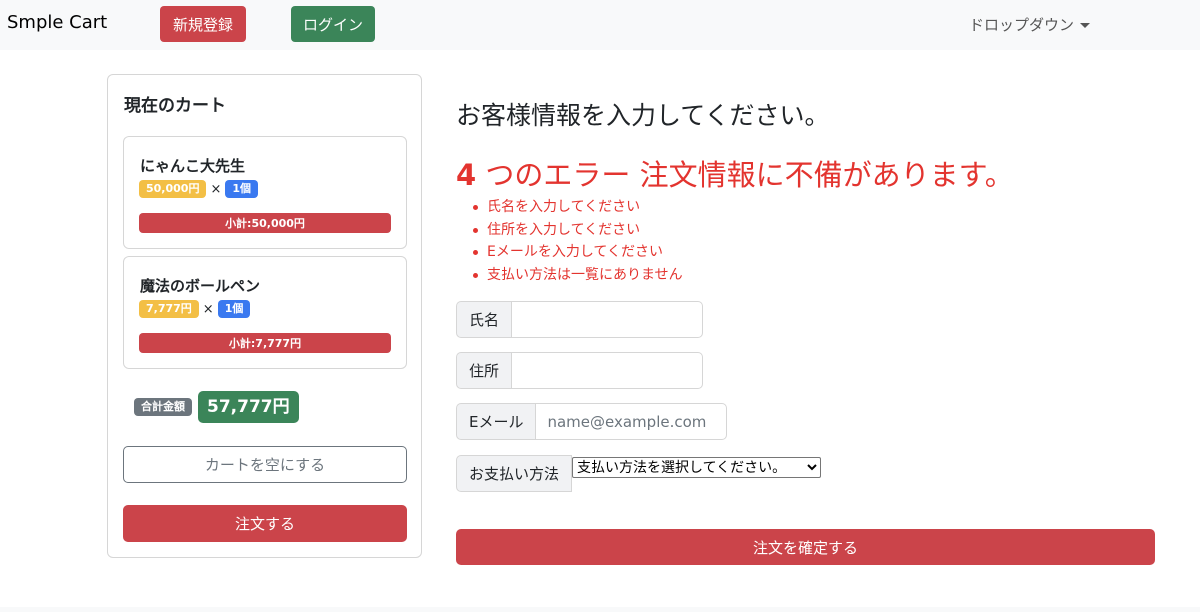  I want to click on cart-total: 合計金額 57,777円, so click(216, 407).